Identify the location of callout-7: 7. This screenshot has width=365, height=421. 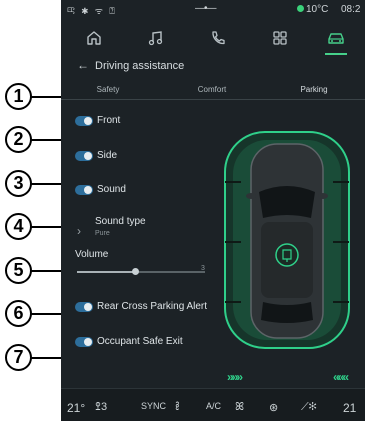
(36, 359).